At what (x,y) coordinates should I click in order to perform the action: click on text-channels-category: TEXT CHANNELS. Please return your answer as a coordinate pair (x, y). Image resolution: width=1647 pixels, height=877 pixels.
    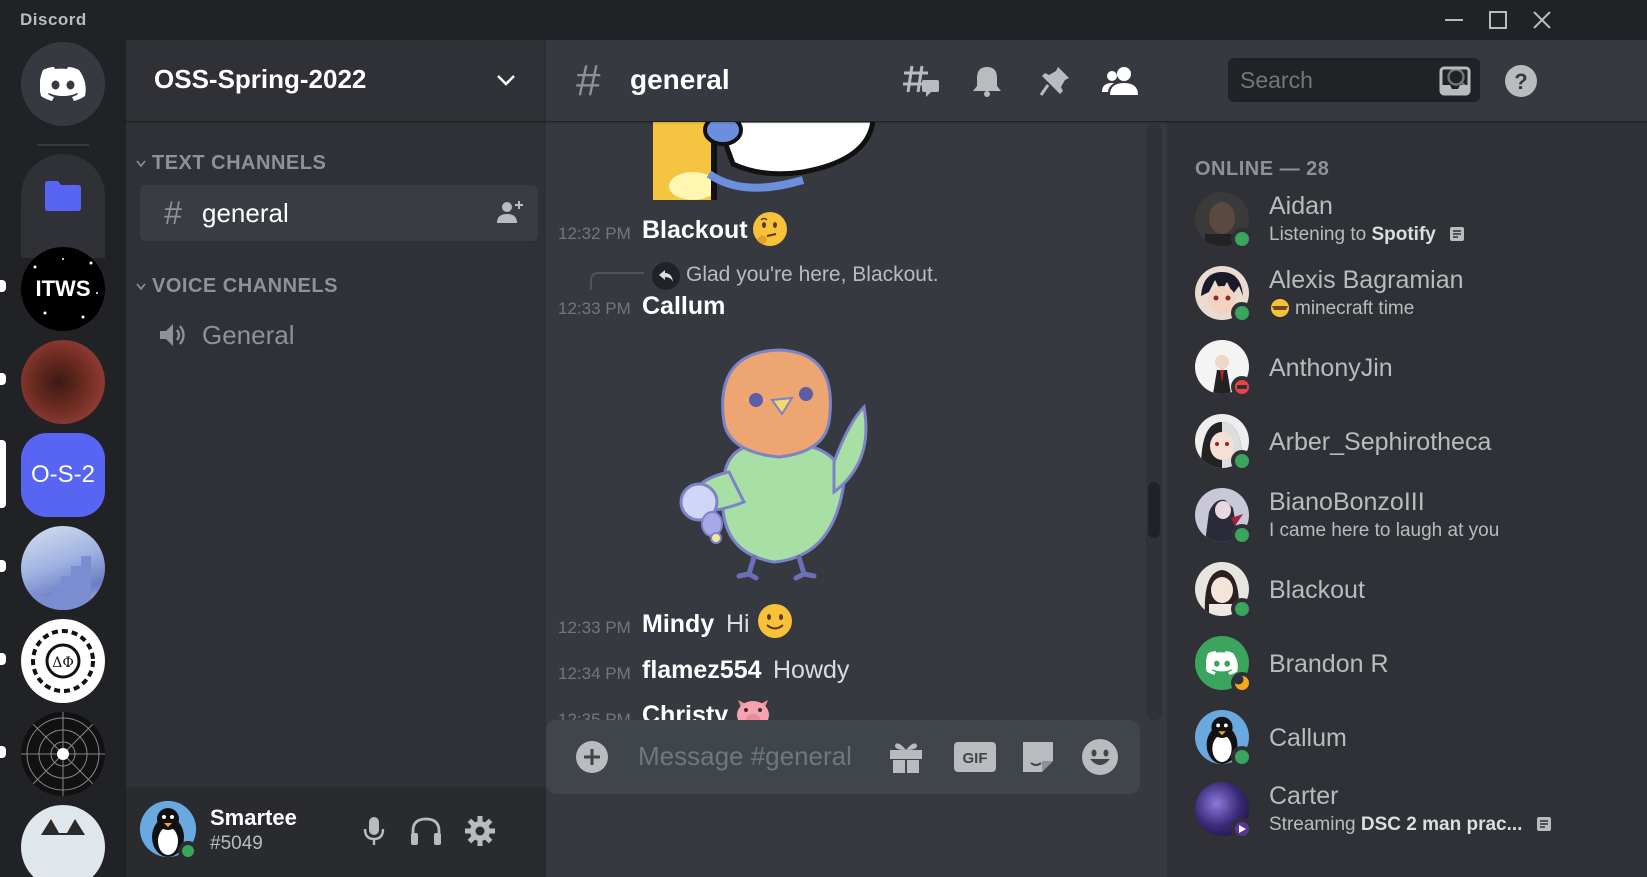
    Looking at the image, I should click on (231, 163).